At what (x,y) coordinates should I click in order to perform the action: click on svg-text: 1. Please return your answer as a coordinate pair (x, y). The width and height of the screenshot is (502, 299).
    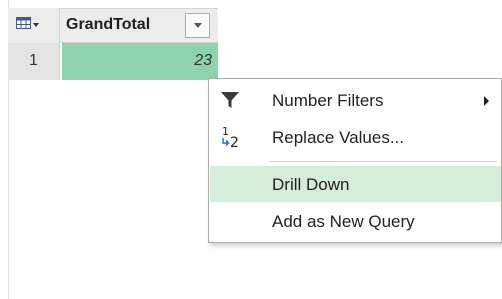
    Looking at the image, I should click on (225, 131).